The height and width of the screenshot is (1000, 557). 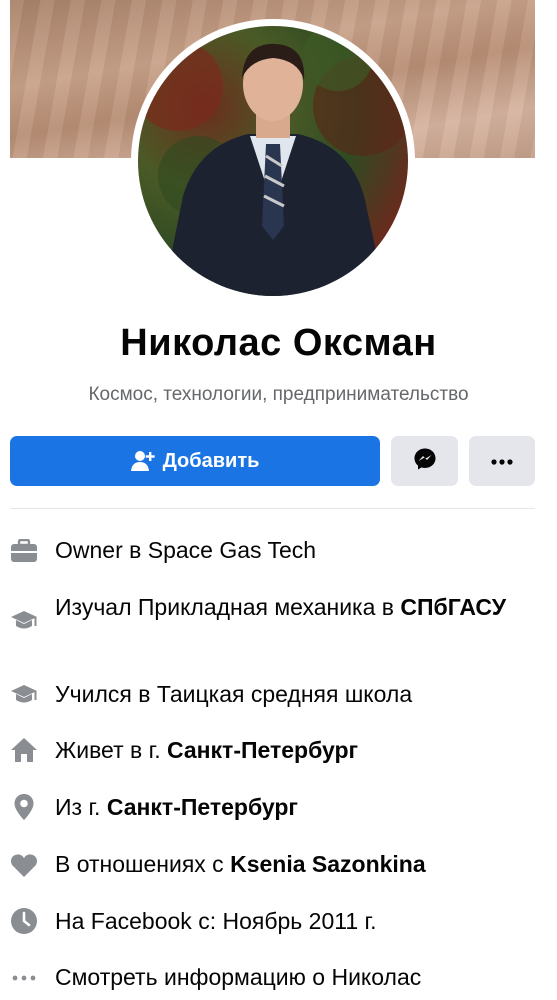 I want to click on about-item-text: Owner в Space Gas Tech, so click(x=186, y=550).